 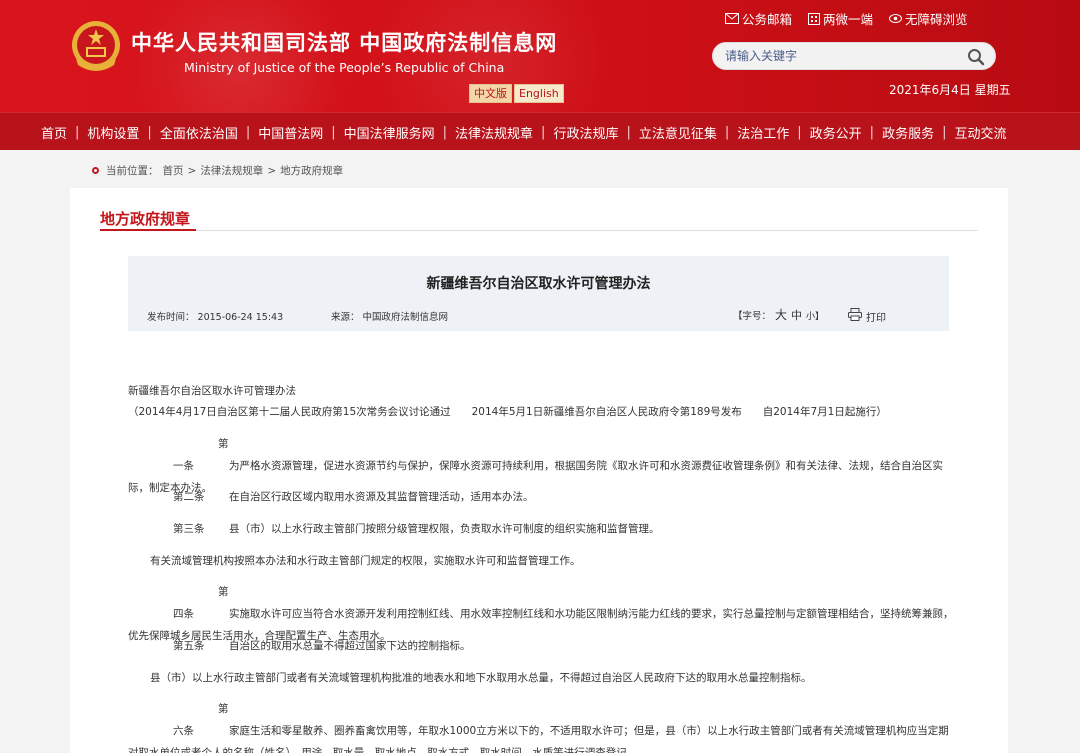 I want to click on eye-icon, so click(x=896, y=18).